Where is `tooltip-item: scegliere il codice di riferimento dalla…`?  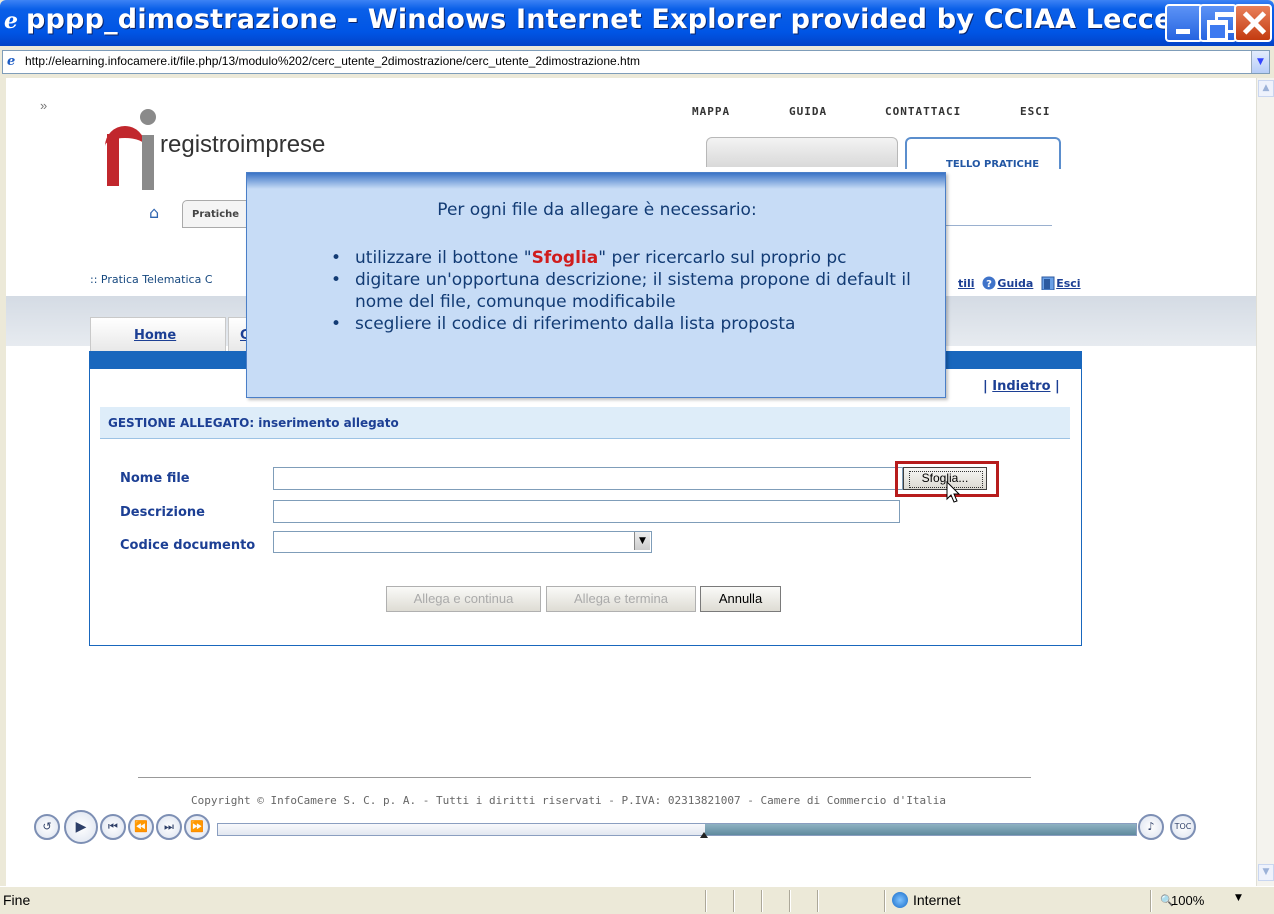
tooltip-item: scegliere il codice di riferimento dalla… is located at coordinates (631, 324).